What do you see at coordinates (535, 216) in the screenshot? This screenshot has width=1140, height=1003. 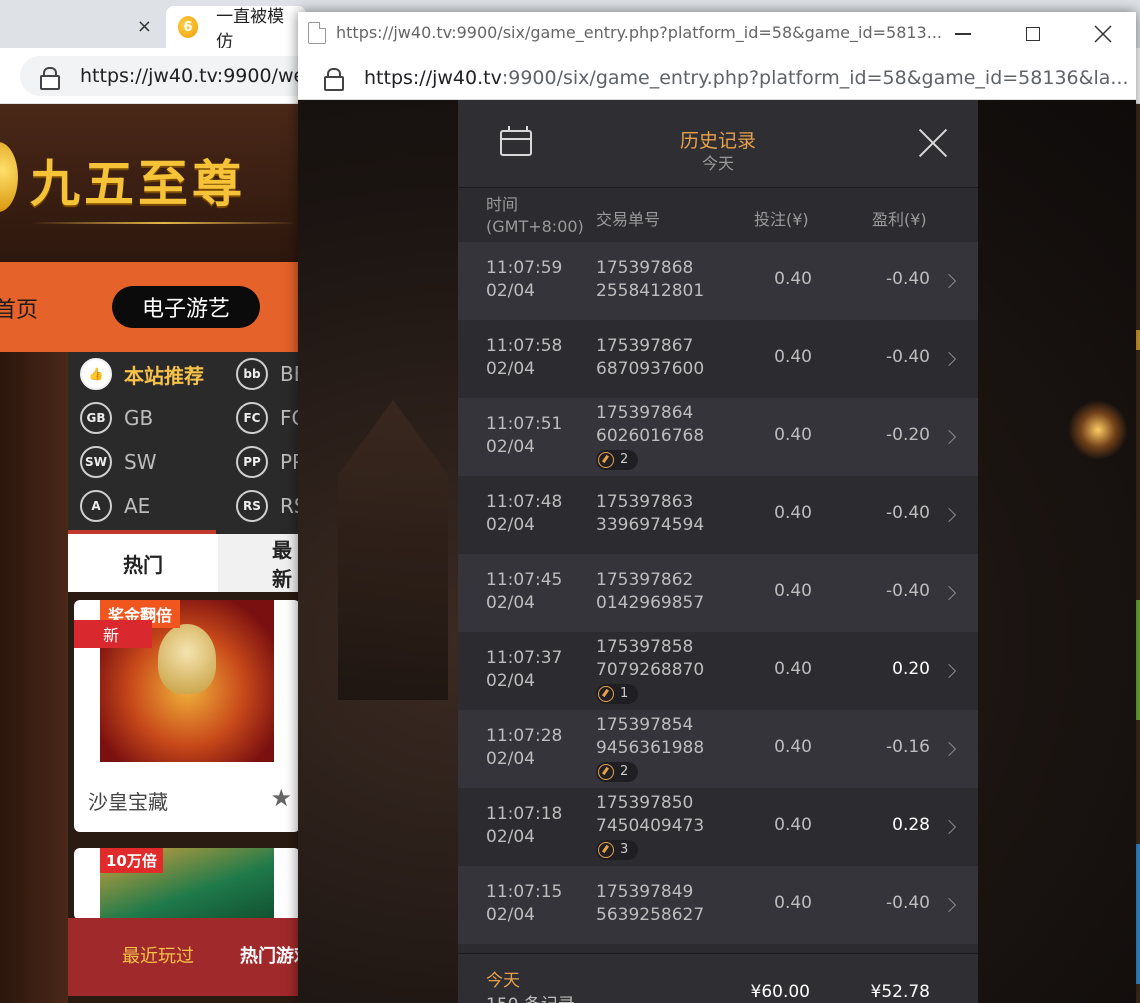 I see `column-time: 时间 (GMT+8:00)` at bounding box center [535, 216].